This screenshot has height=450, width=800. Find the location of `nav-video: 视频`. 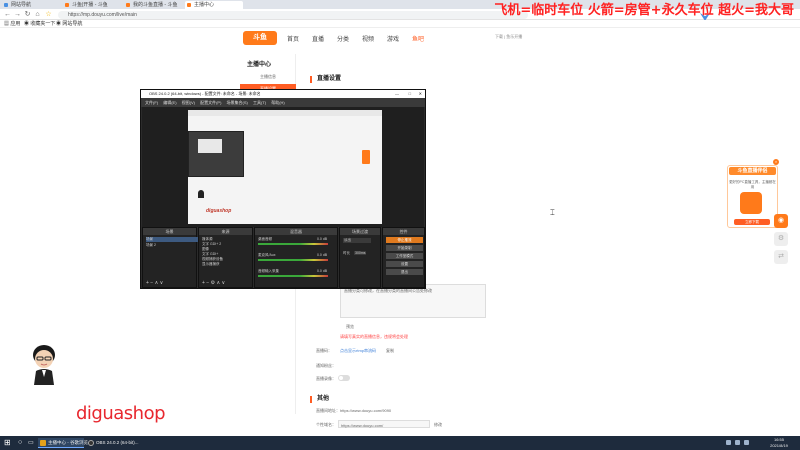

nav-video: 视频 is located at coordinates (368, 38).